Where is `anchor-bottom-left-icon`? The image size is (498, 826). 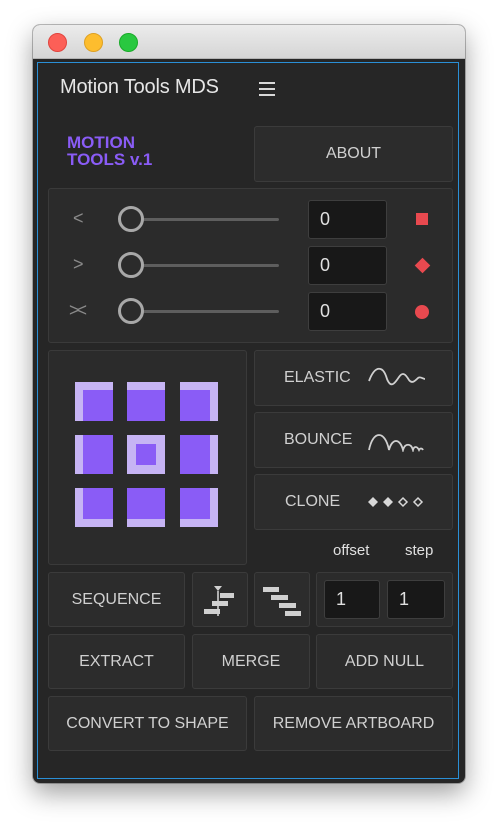
anchor-bottom-left-icon is located at coordinates (94, 507).